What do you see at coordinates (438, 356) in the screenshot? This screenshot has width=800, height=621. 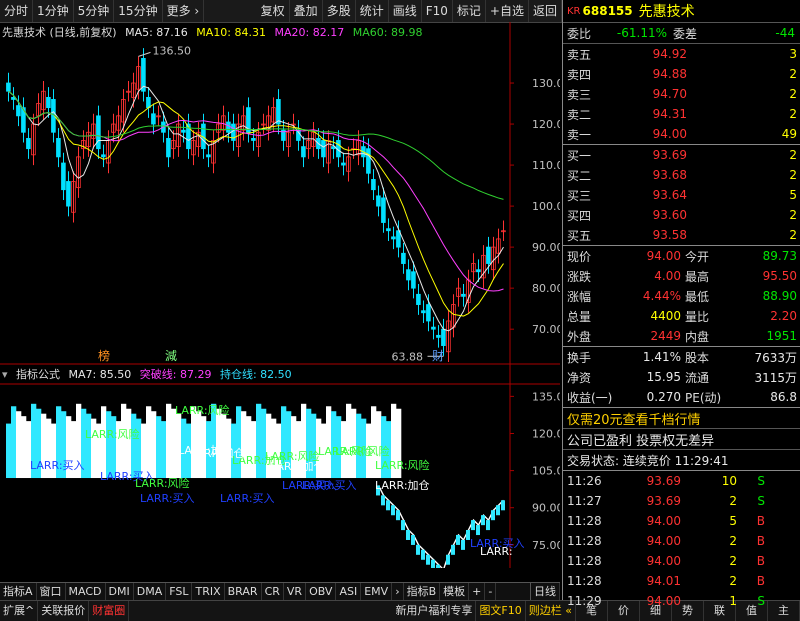 I see `cai-badge: 财` at bounding box center [438, 356].